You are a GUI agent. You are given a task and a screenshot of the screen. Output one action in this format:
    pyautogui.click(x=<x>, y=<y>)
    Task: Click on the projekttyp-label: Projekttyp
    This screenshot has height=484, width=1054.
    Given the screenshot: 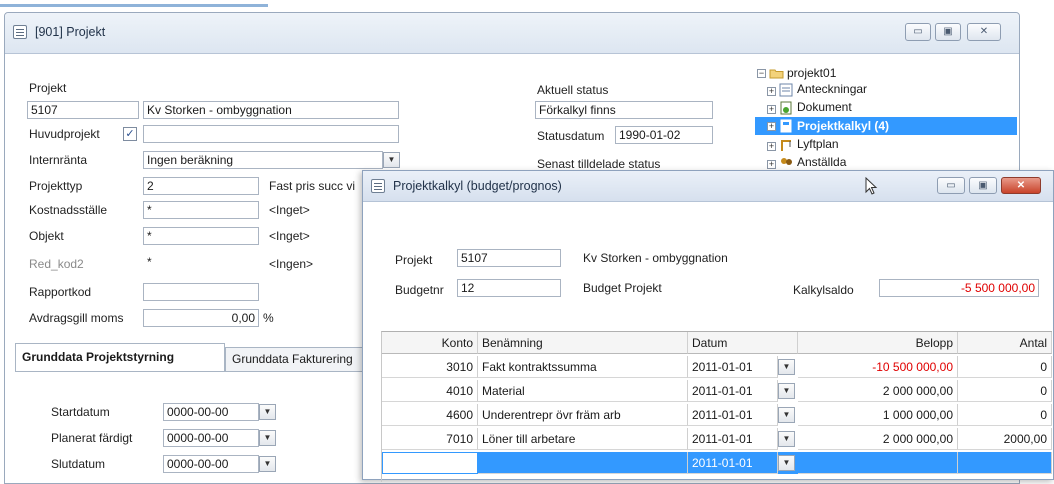 What is the action you would take?
    pyautogui.click(x=56, y=186)
    